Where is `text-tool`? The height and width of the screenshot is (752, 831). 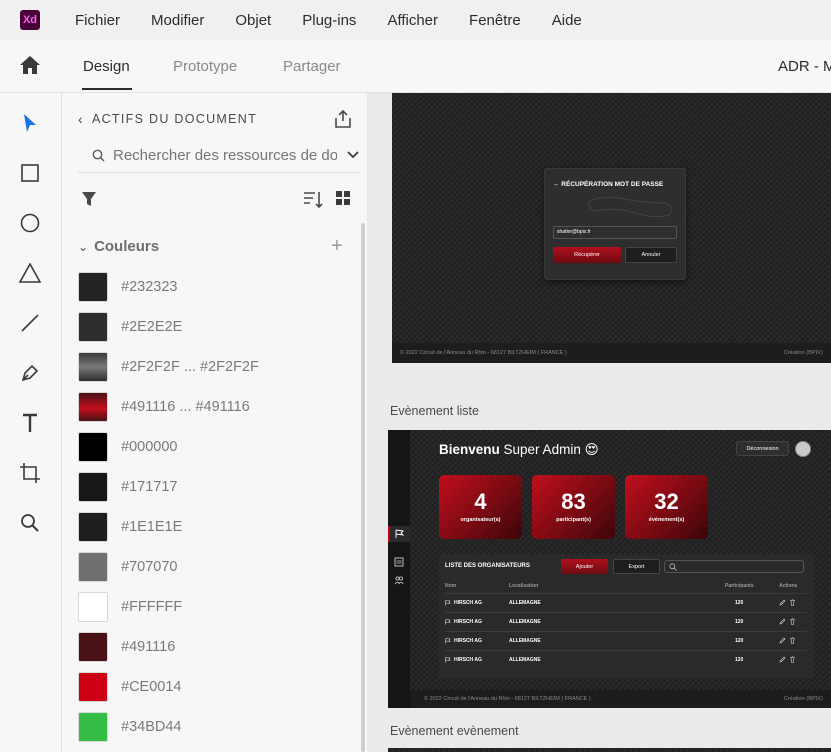
text-tool is located at coordinates (30, 423).